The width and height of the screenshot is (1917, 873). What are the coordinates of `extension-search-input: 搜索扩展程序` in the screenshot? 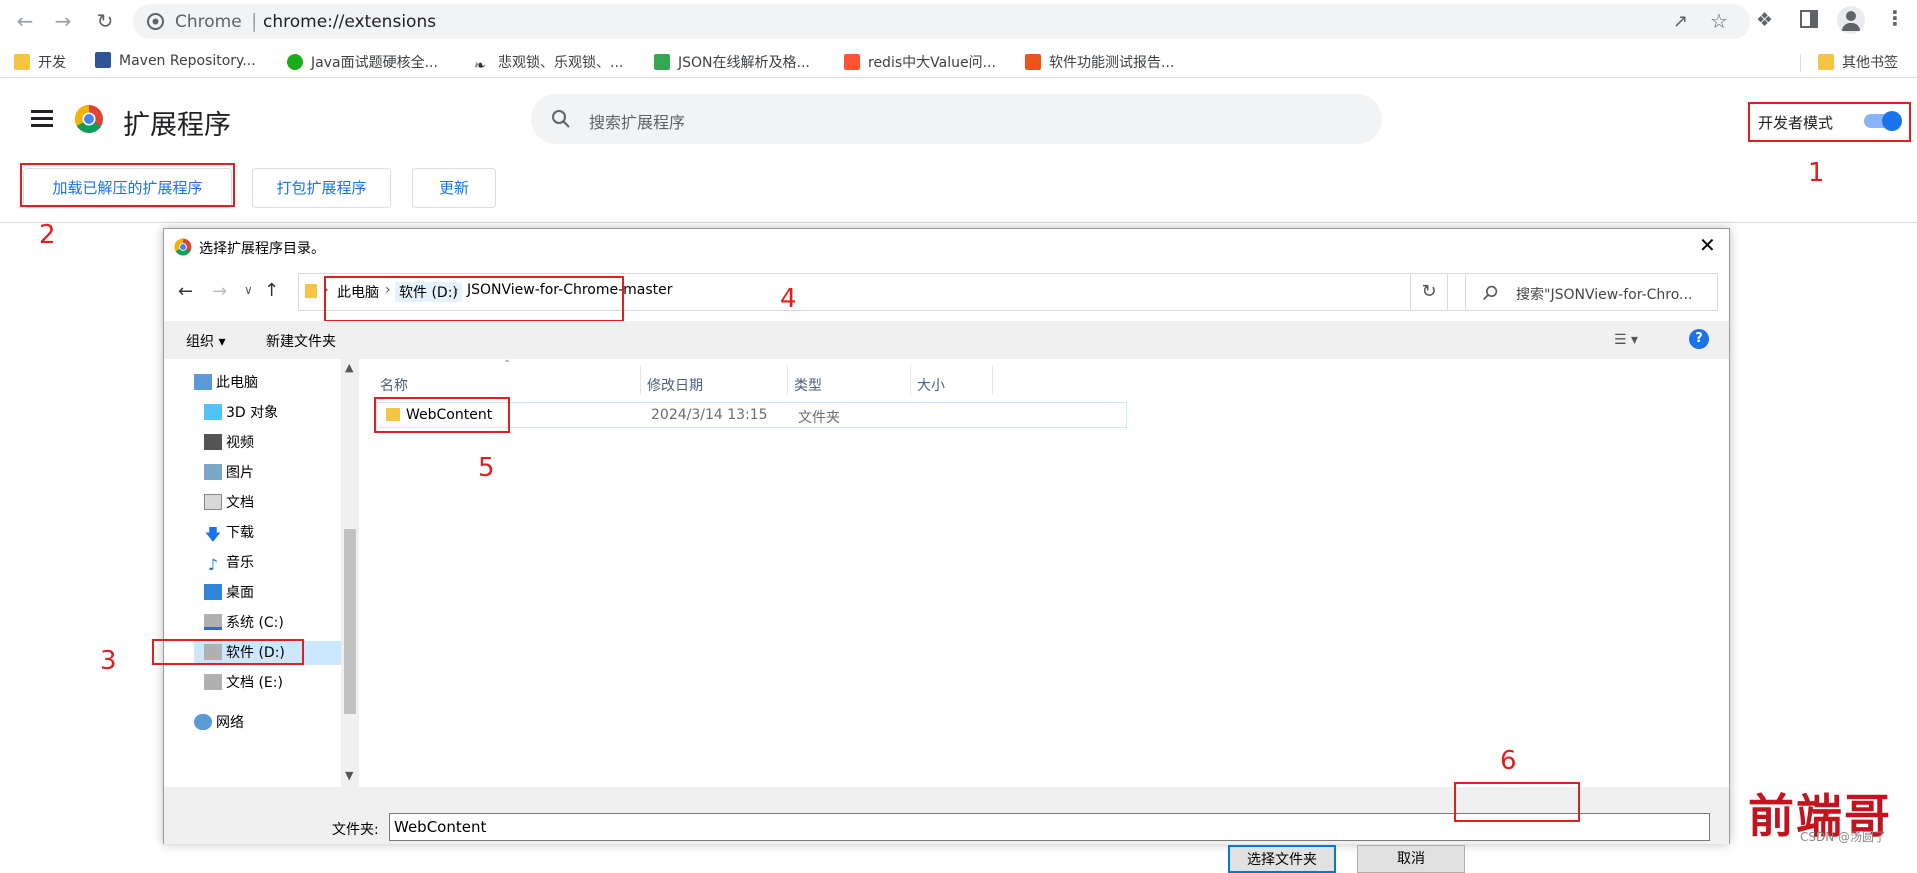 It's located at (956, 119).